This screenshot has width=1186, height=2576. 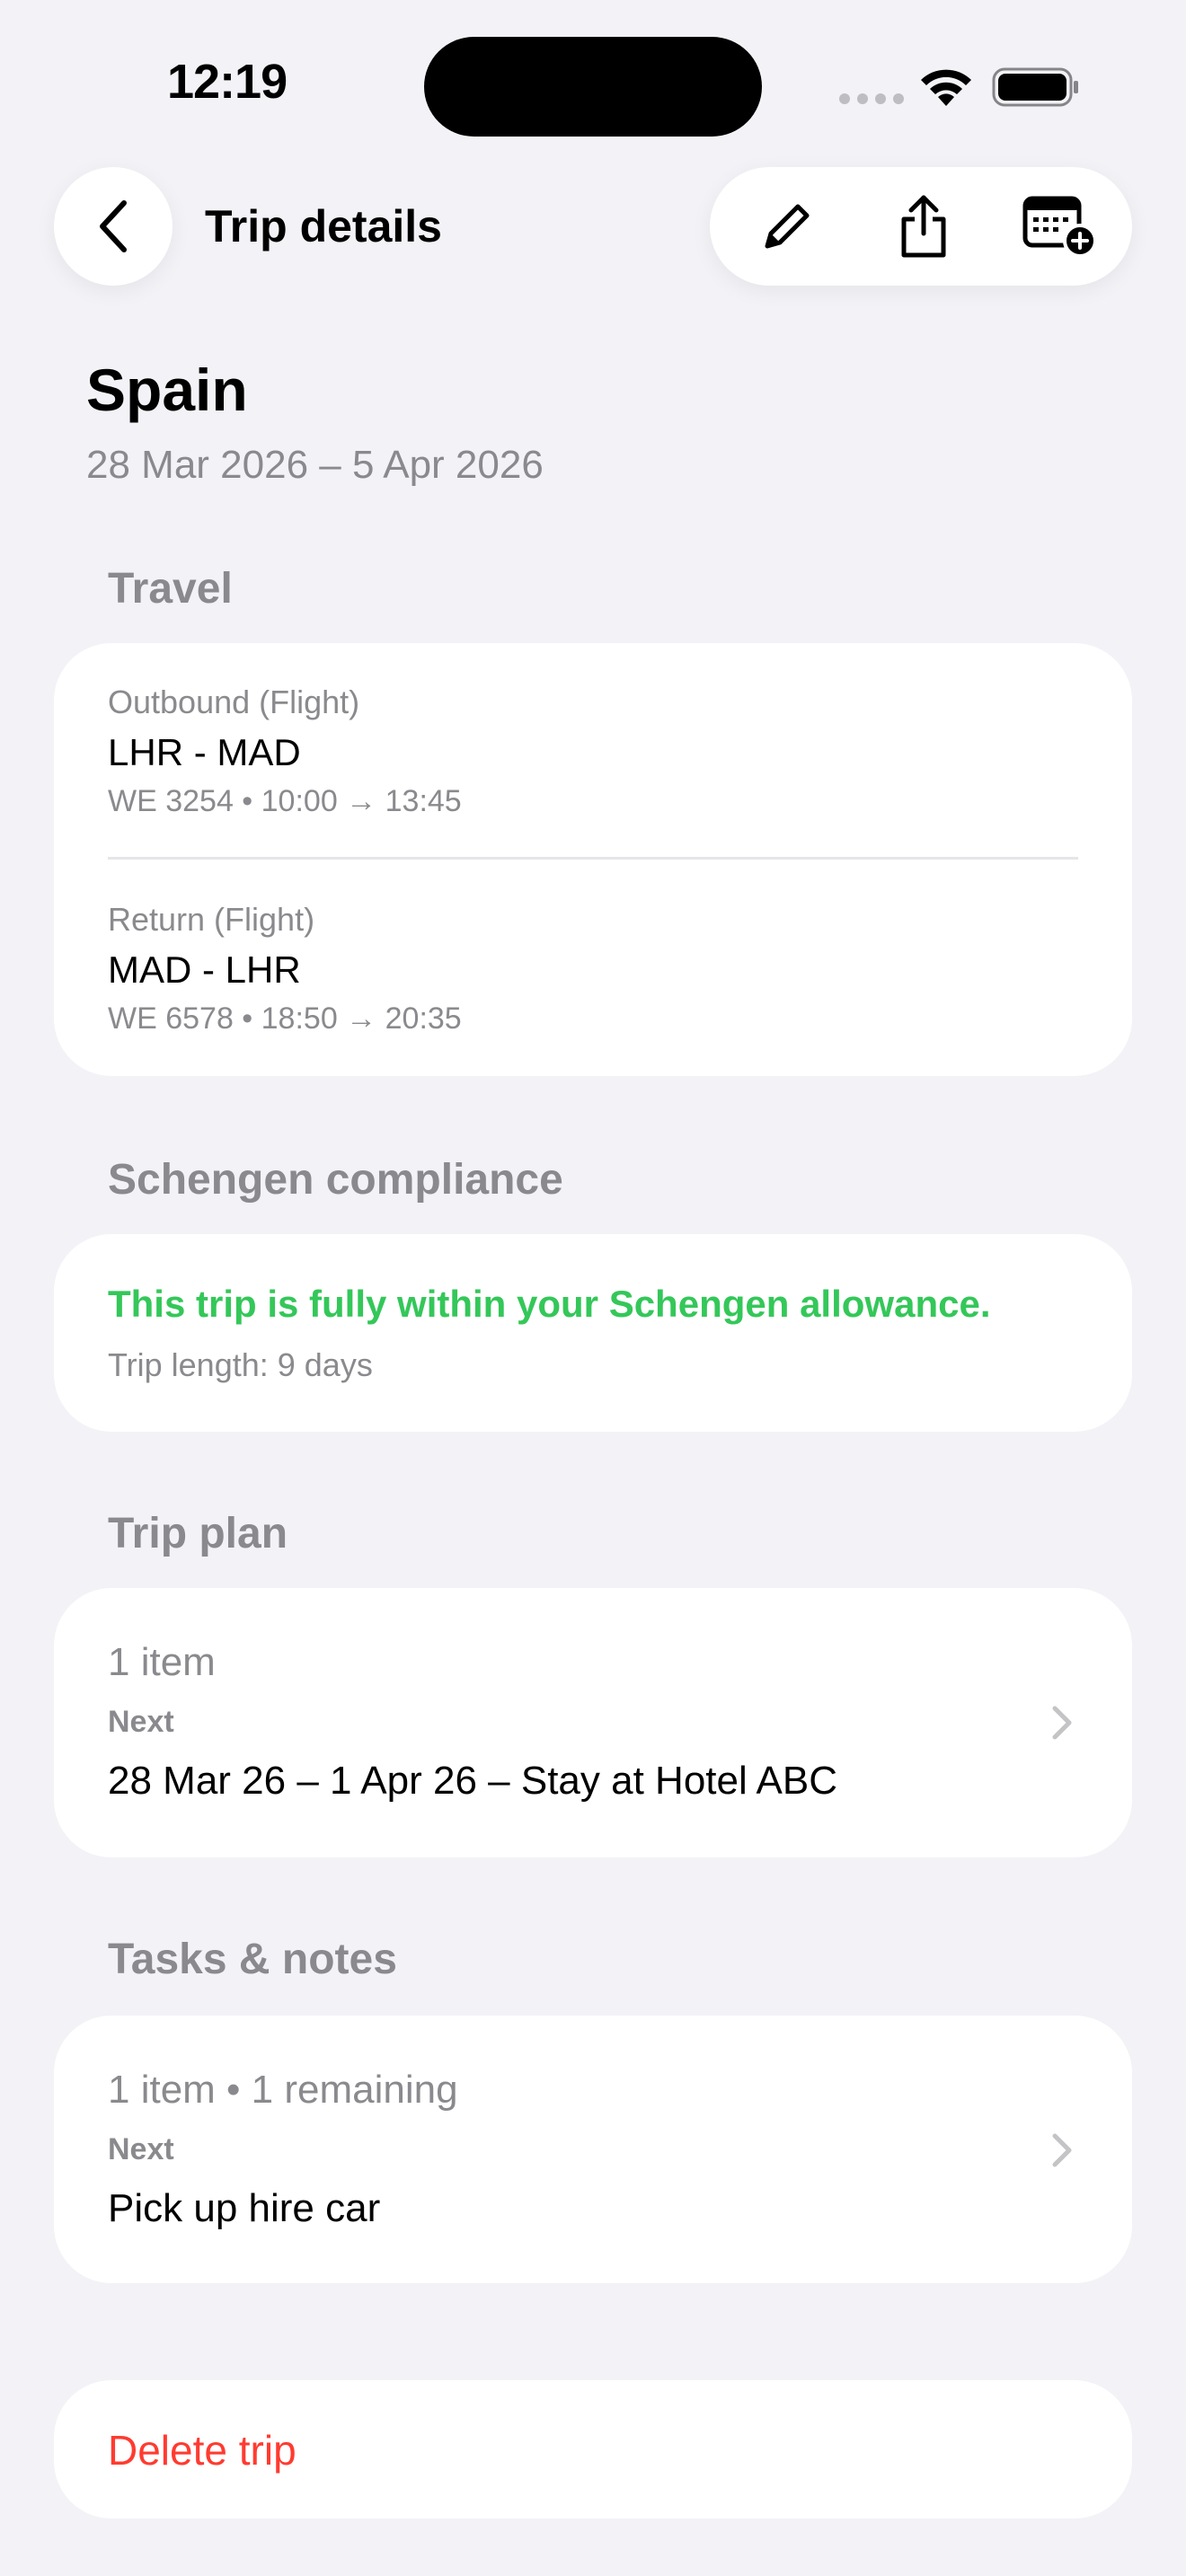 What do you see at coordinates (141, 2149) in the screenshot?
I see `tasks-next-label: Next` at bounding box center [141, 2149].